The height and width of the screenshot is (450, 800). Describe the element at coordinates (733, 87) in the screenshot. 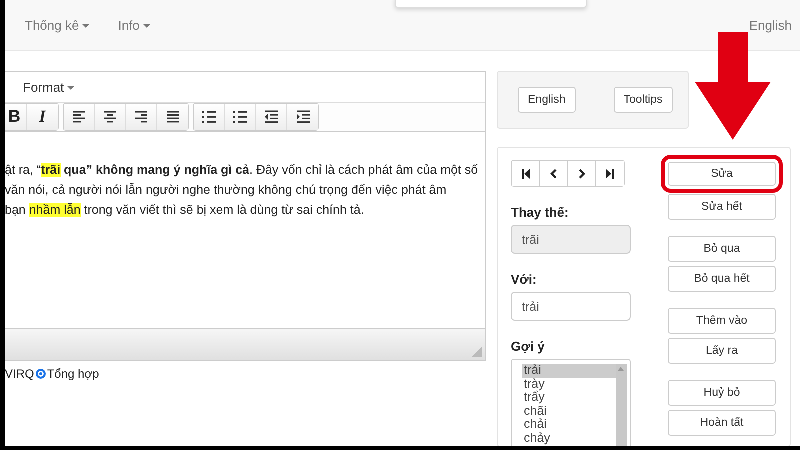

I see `down-arrow-icon` at that location.